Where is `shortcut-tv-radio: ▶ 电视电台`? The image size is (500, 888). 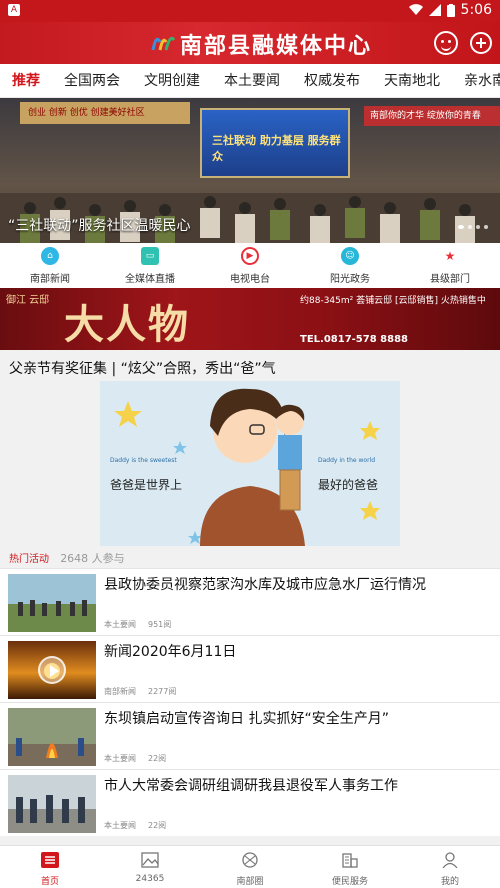 shortcut-tv-radio: ▶ 电视电台 is located at coordinates (250, 265).